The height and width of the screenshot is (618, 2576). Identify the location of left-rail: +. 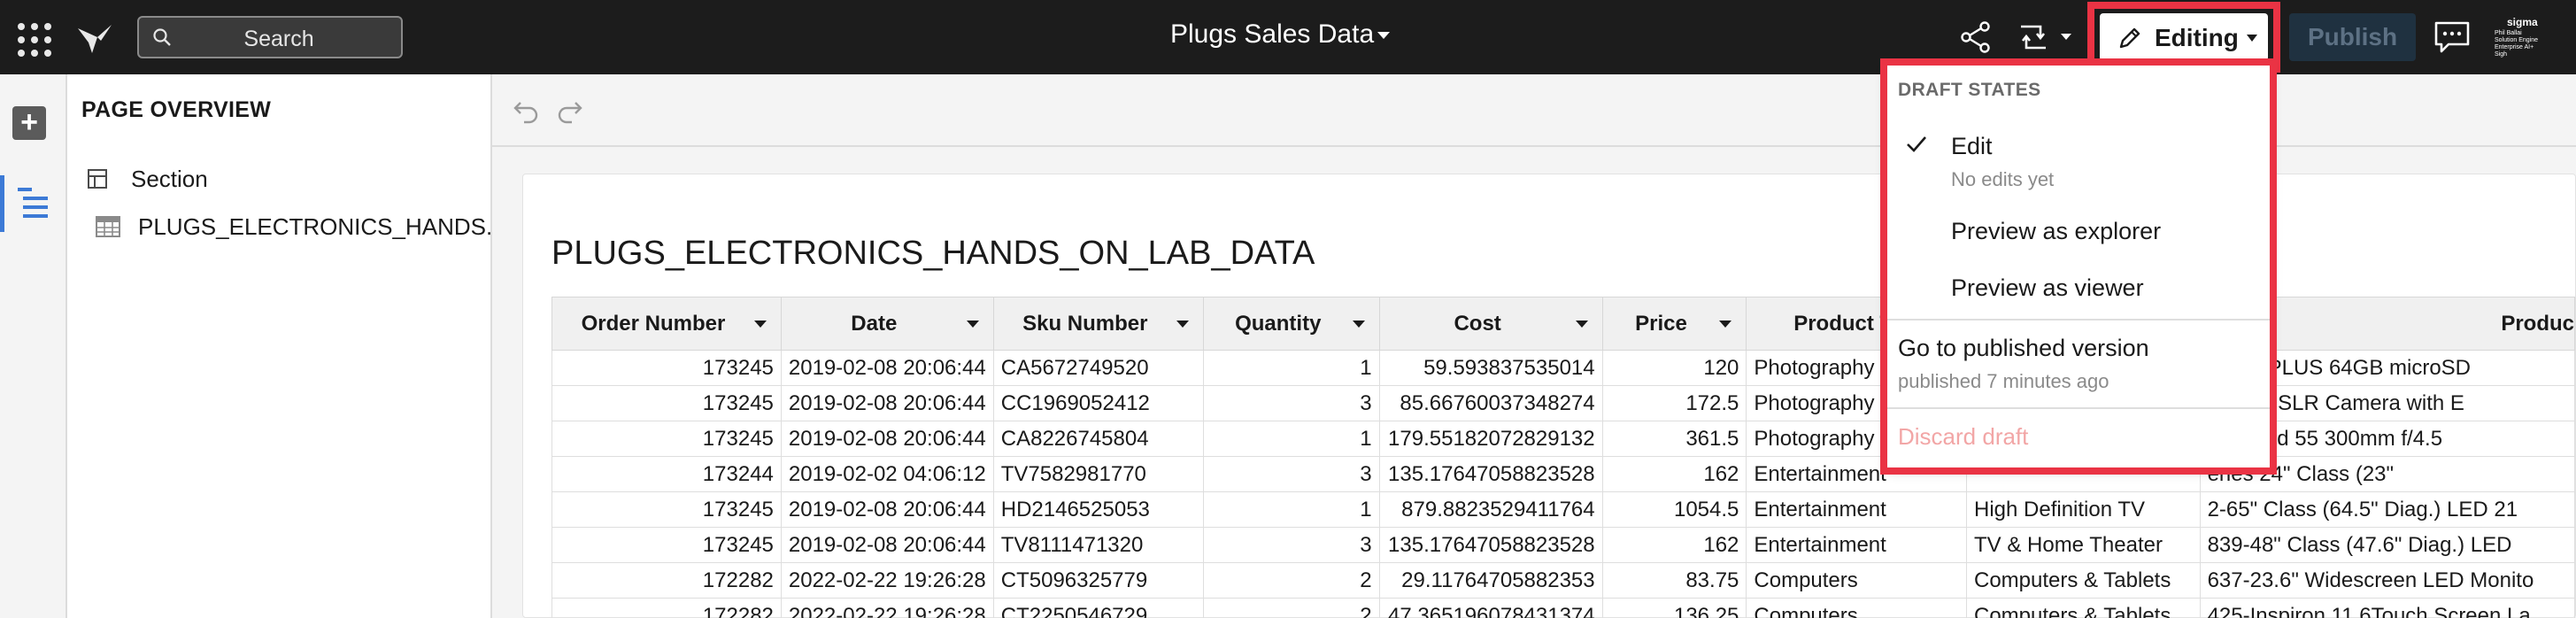
(33, 346).